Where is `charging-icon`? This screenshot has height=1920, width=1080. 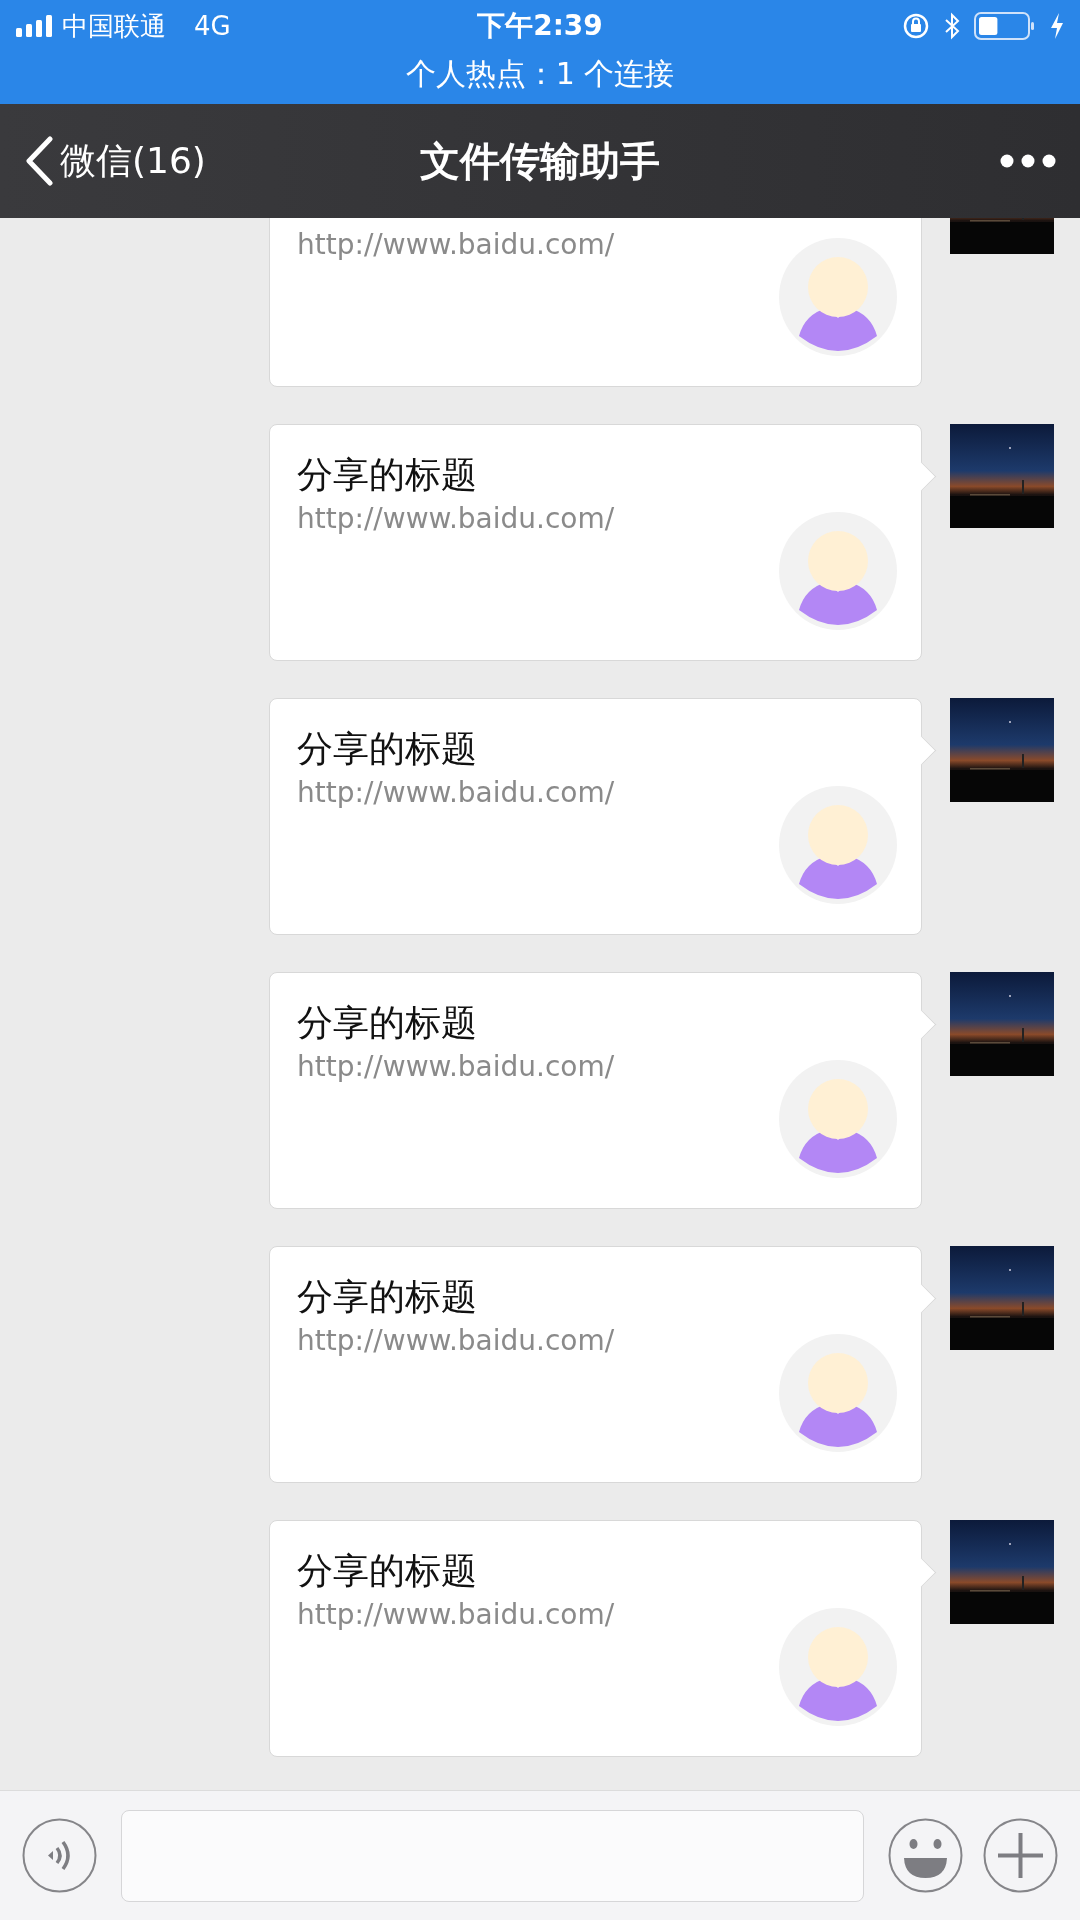 charging-icon is located at coordinates (1057, 26).